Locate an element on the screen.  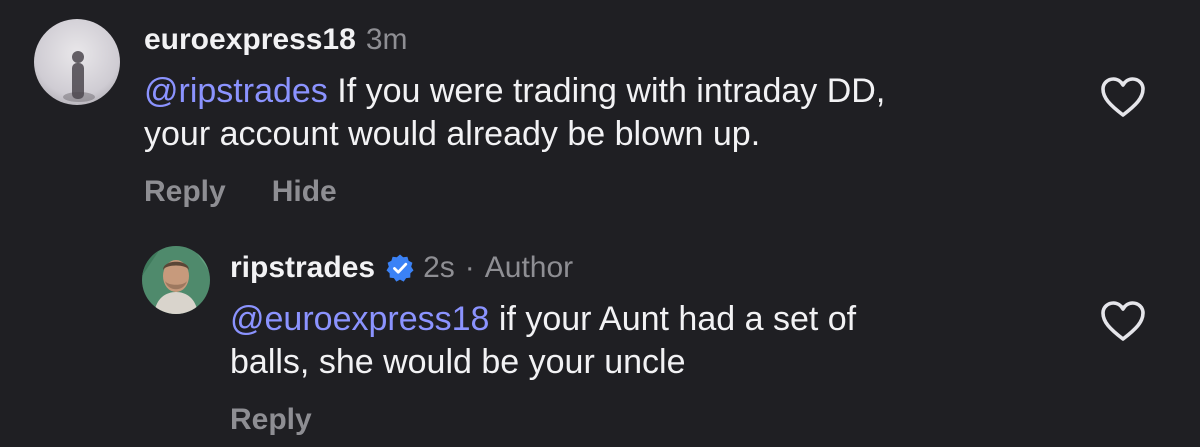
avatar-euroexpress18 is located at coordinates (77, 62).